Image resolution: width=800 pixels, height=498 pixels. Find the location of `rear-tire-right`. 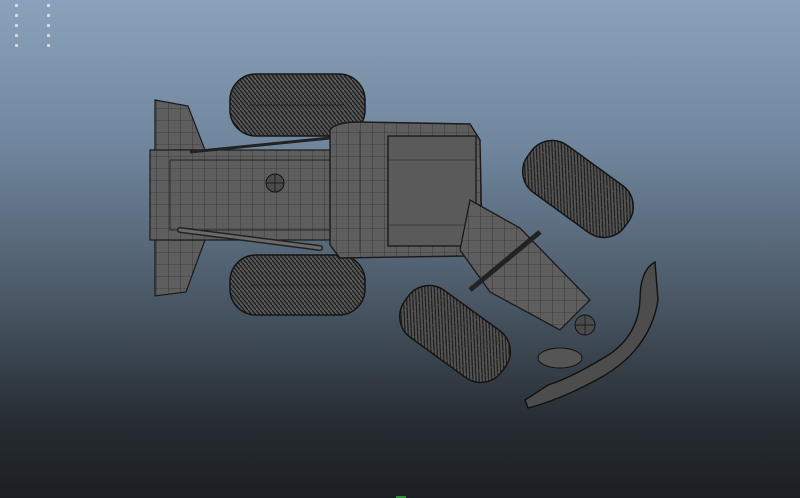

rear-tire-right is located at coordinates (297, 285).